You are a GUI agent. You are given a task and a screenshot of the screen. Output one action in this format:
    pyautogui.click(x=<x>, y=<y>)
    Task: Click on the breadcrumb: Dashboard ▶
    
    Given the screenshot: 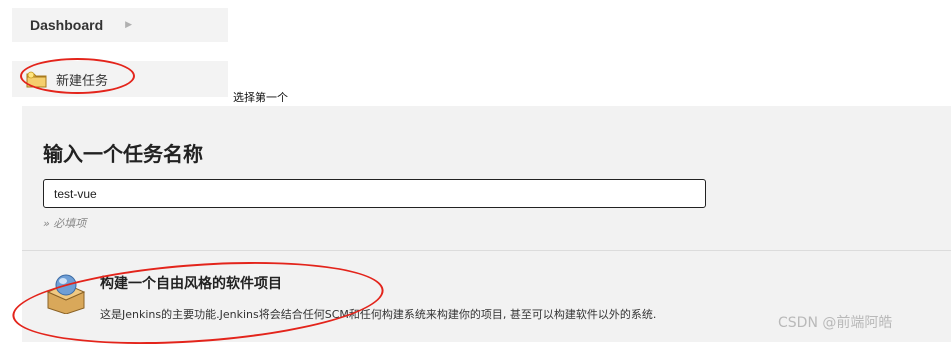 What is the action you would take?
    pyautogui.click(x=120, y=25)
    